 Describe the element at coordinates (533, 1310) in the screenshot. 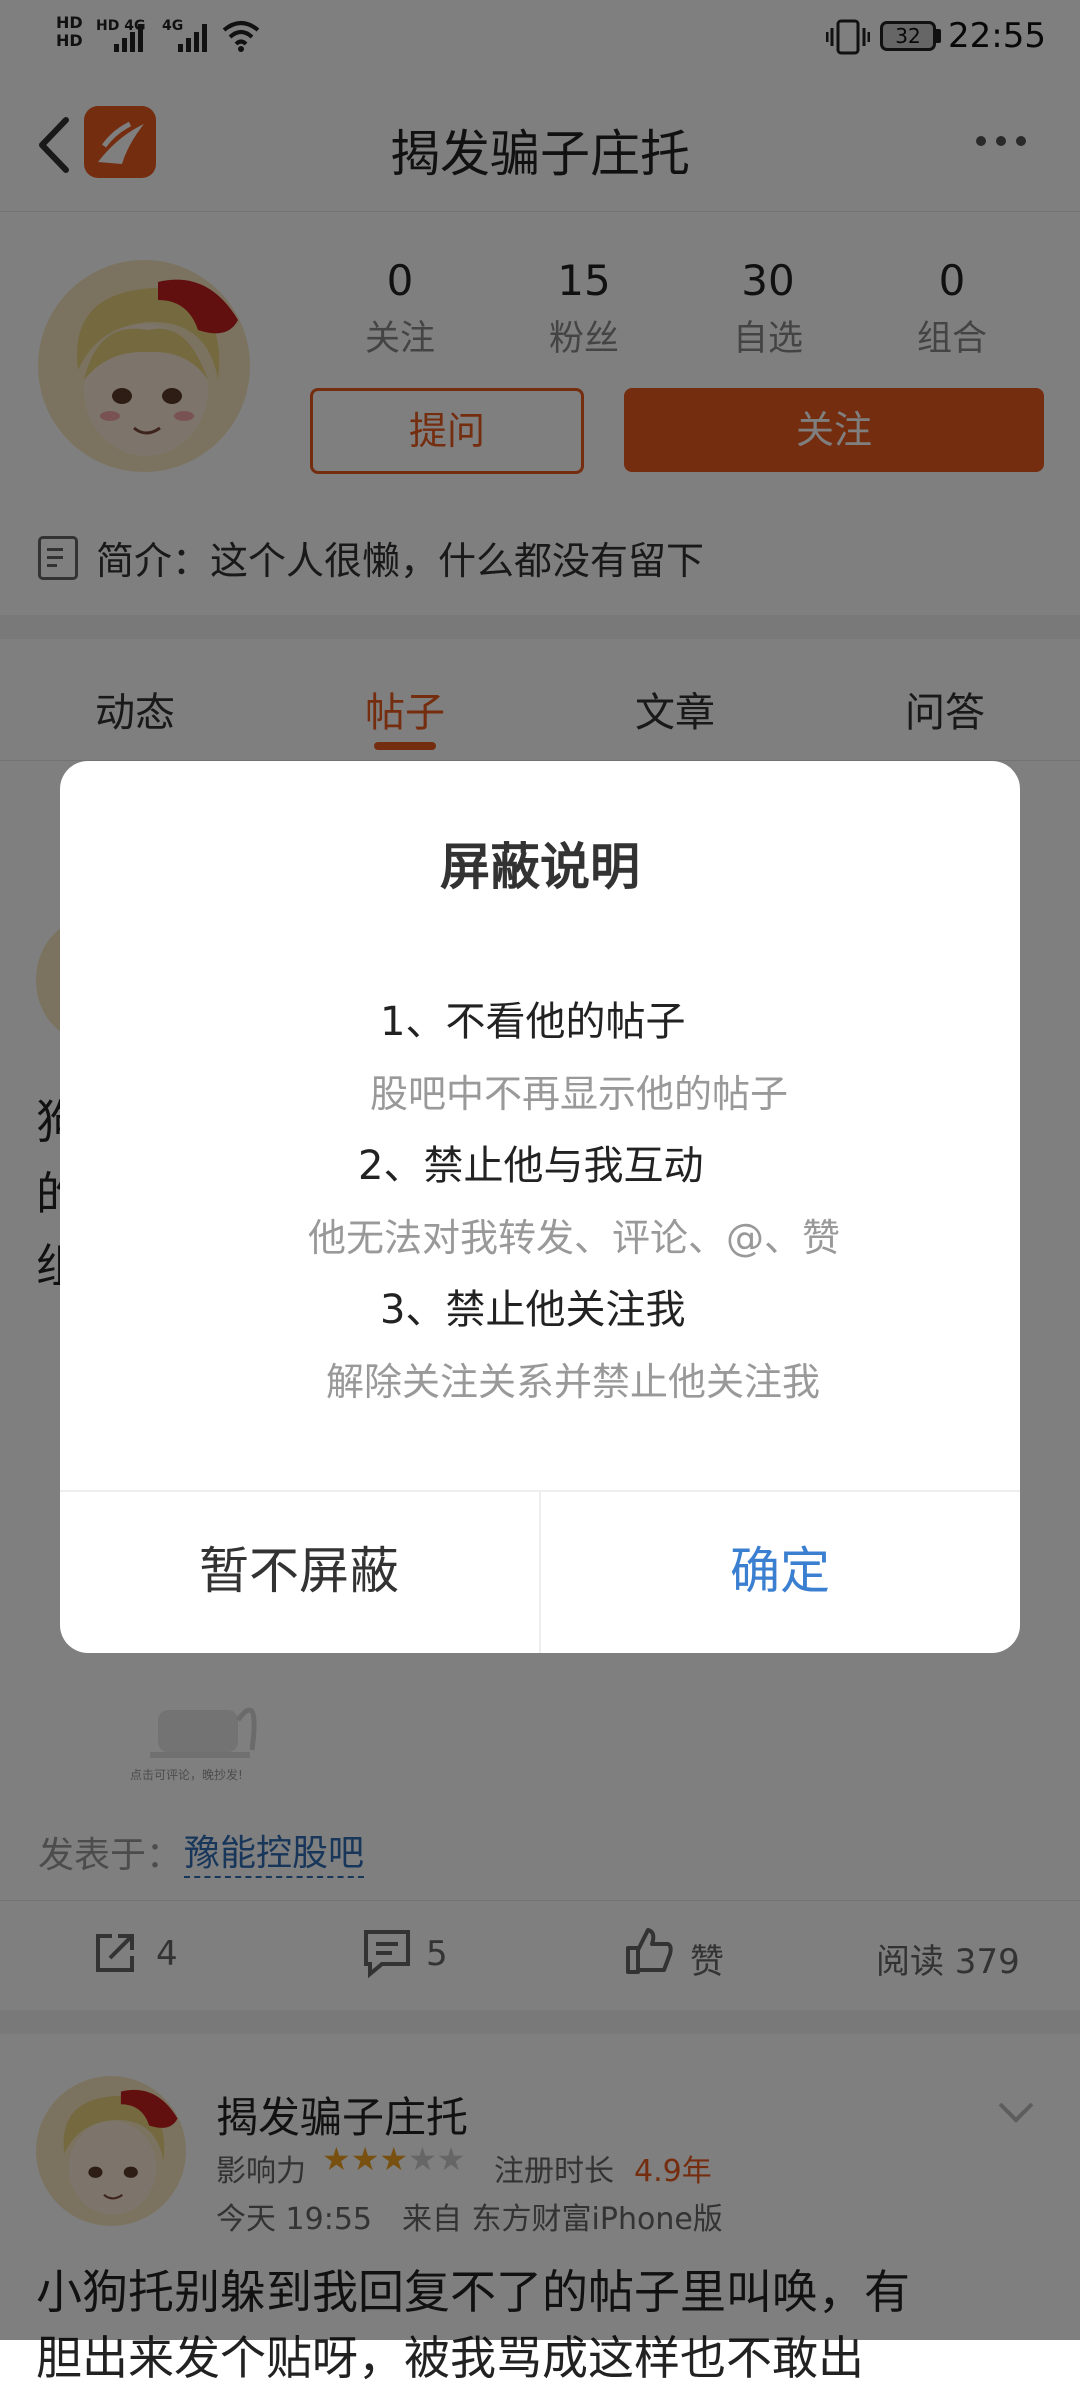

I see `rule-3-title: 3、禁止他关注我` at that location.